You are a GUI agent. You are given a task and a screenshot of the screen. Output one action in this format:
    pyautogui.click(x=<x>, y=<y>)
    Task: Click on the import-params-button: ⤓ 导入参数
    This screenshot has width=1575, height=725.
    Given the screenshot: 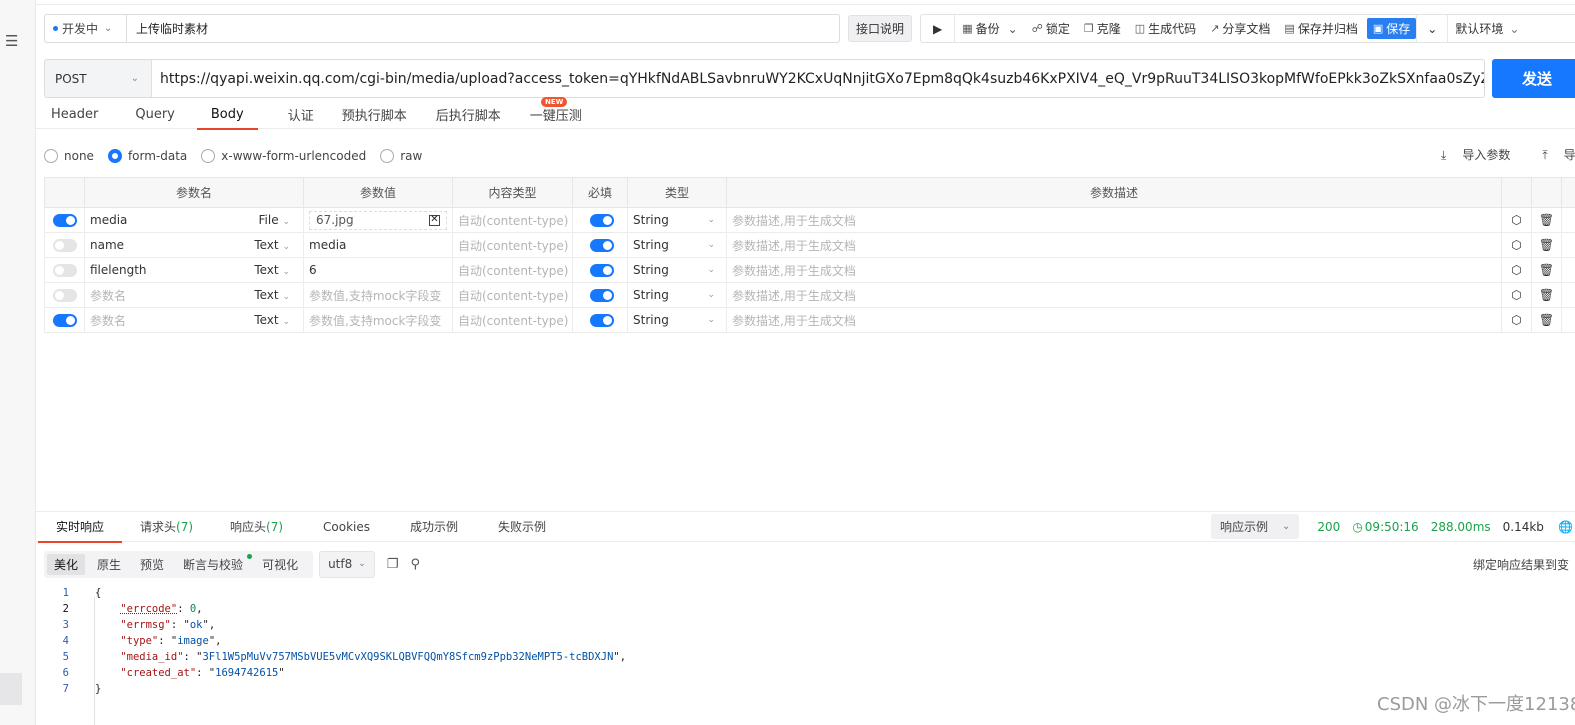 What is the action you would take?
    pyautogui.click(x=1483, y=154)
    